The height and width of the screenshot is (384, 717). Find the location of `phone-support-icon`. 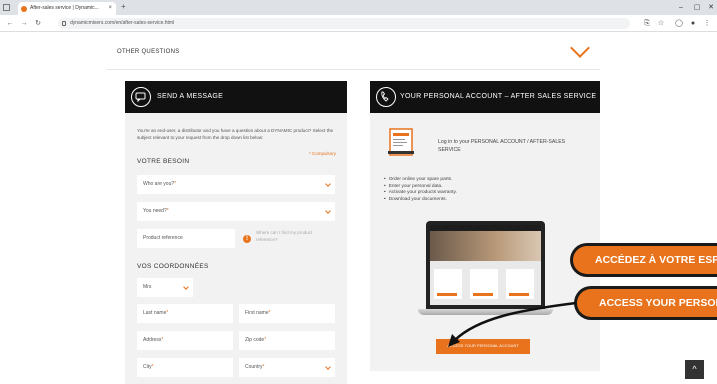

phone-support-icon is located at coordinates (386, 97).